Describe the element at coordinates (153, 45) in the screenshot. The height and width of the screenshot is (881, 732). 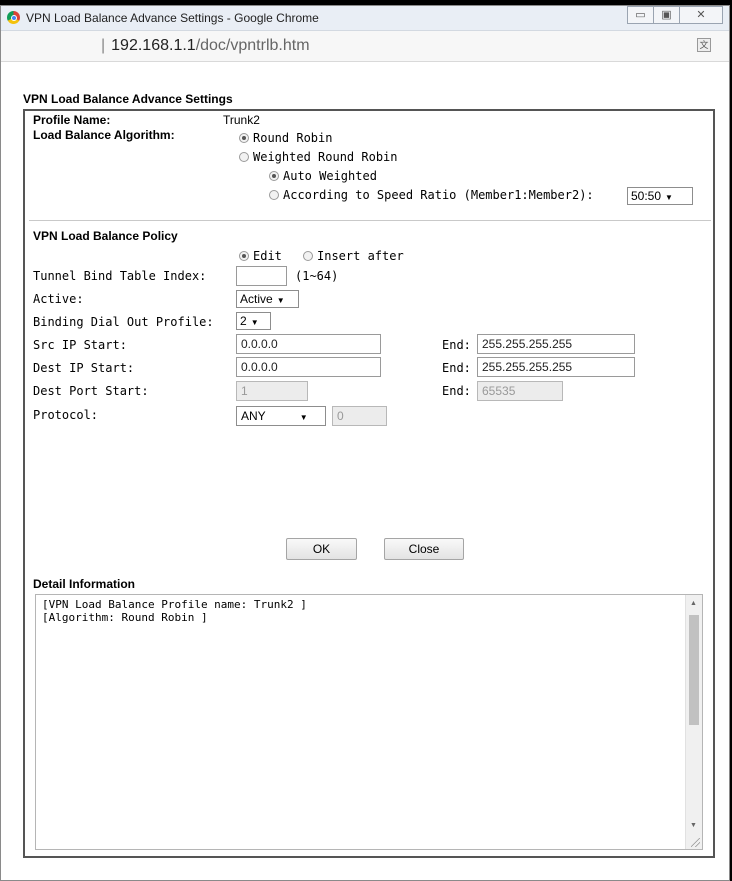
I see `url-host: 192.168.1.1` at that location.